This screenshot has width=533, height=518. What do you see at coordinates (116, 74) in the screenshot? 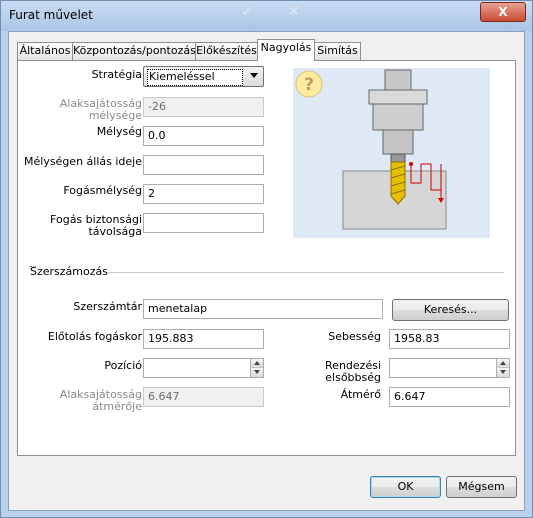
I see `strategy-label: Stratégia` at bounding box center [116, 74].